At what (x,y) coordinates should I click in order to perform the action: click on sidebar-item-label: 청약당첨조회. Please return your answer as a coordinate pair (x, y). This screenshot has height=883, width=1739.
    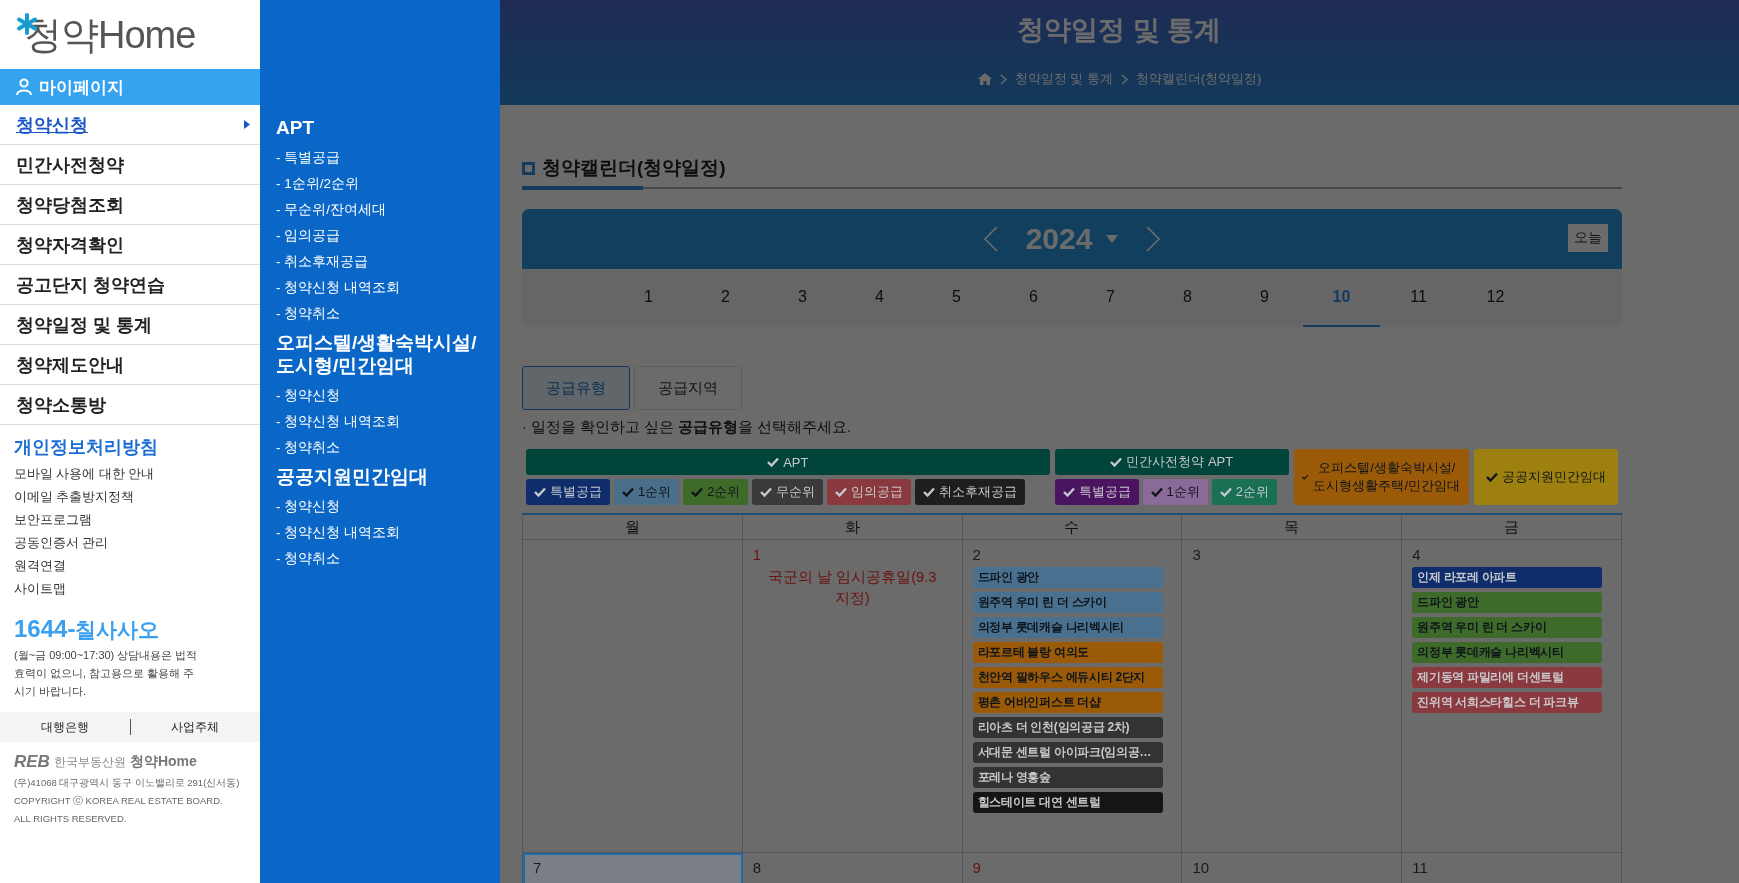
    Looking at the image, I should click on (70, 204).